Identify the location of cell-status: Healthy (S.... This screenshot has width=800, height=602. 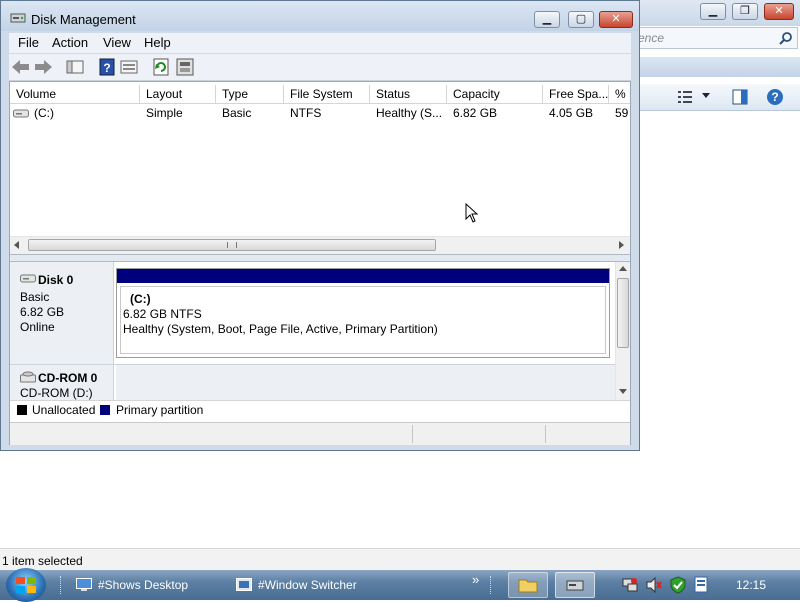
(409, 113).